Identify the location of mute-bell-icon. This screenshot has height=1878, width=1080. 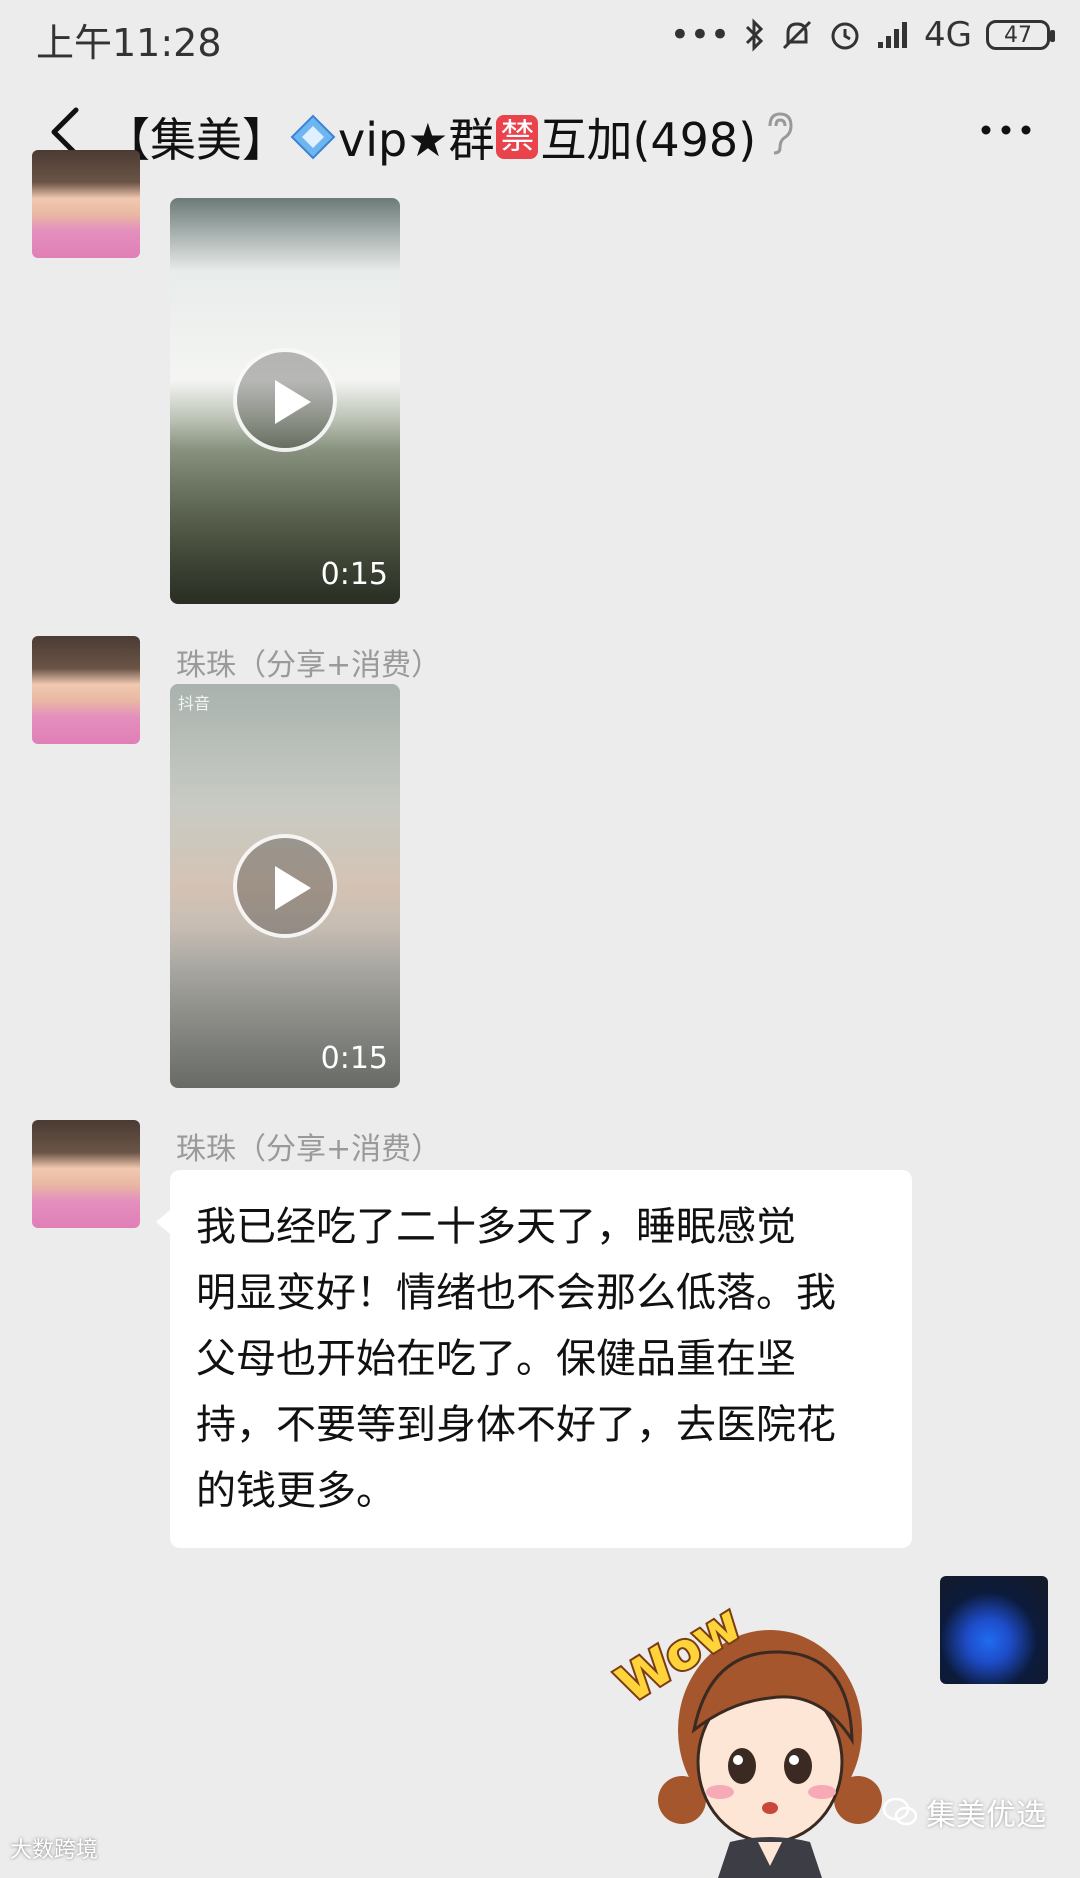
(797, 35).